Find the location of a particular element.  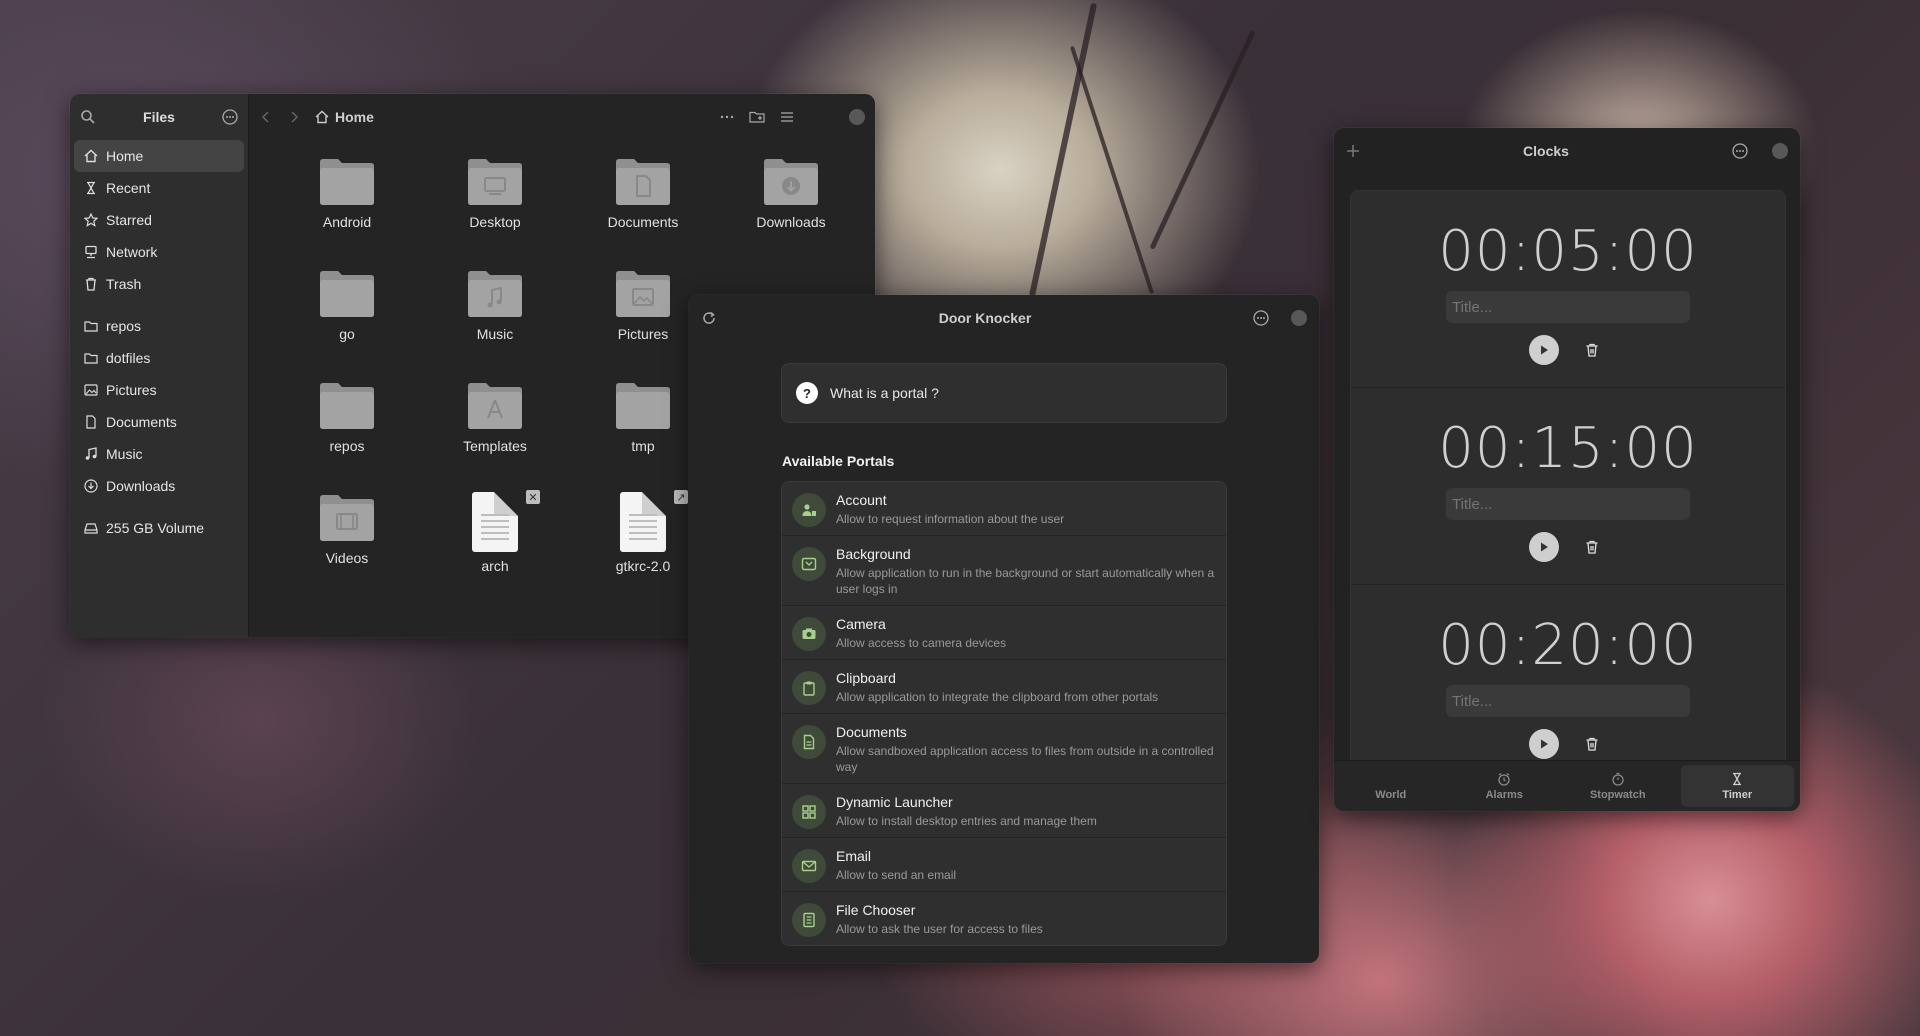

timer-list: 00:05:00 00:15:00 00:20:00 is located at coordinates (1568, 481).